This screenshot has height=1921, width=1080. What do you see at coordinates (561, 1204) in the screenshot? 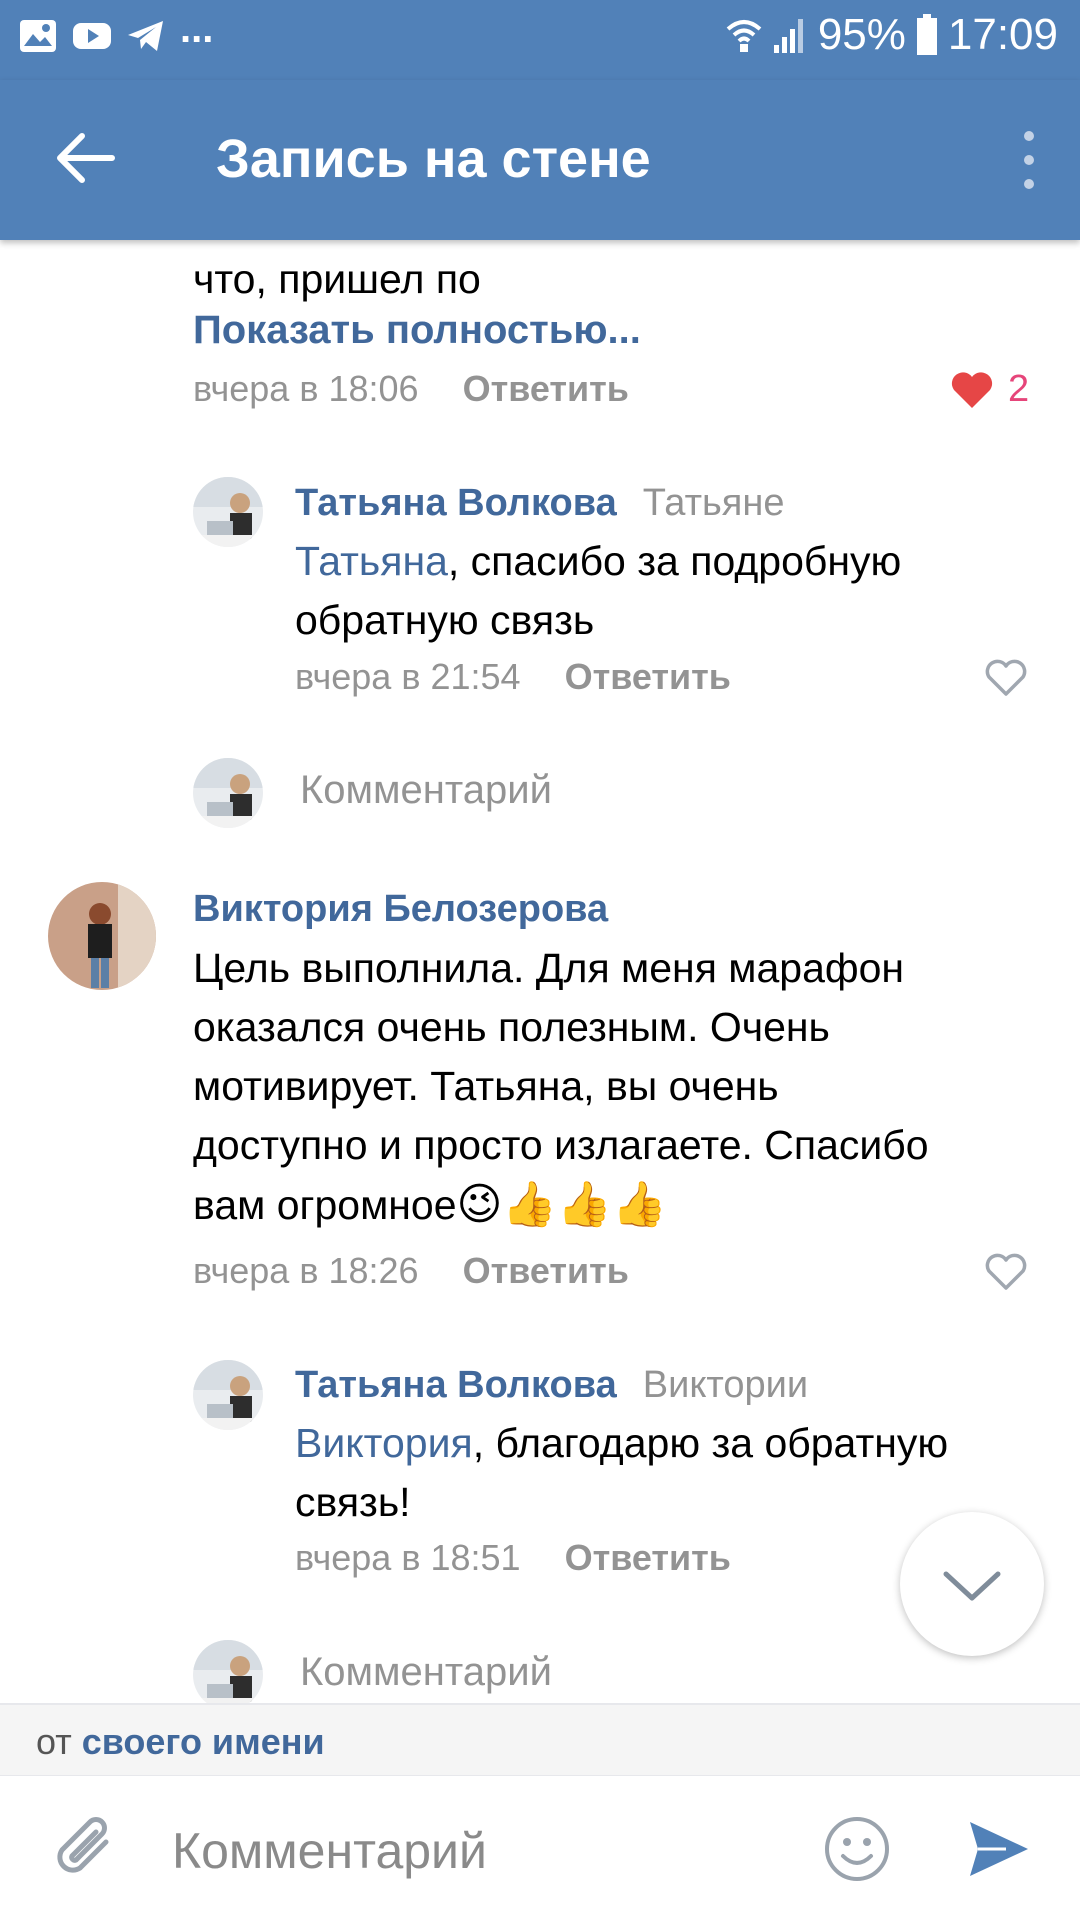
I see `emoji-group: 😉👍👍👍` at bounding box center [561, 1204].